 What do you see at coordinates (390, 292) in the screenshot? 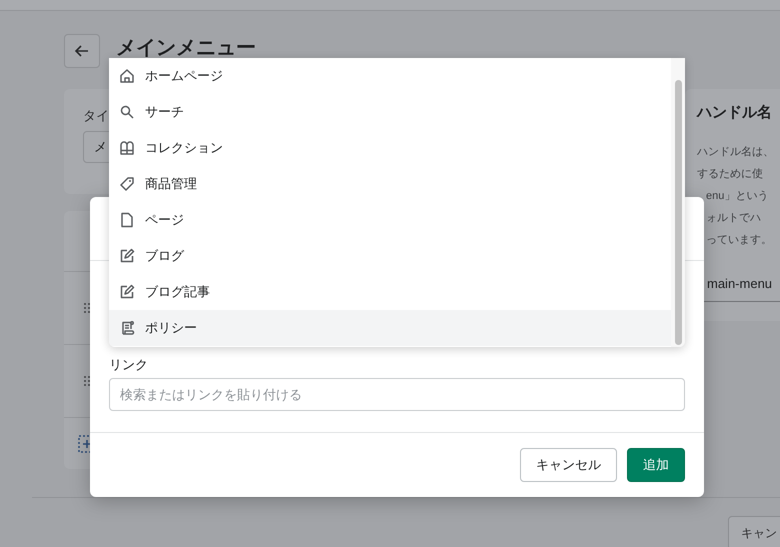
I see `dropdown-item: ブログ記事` at bounding box center [390, 292].